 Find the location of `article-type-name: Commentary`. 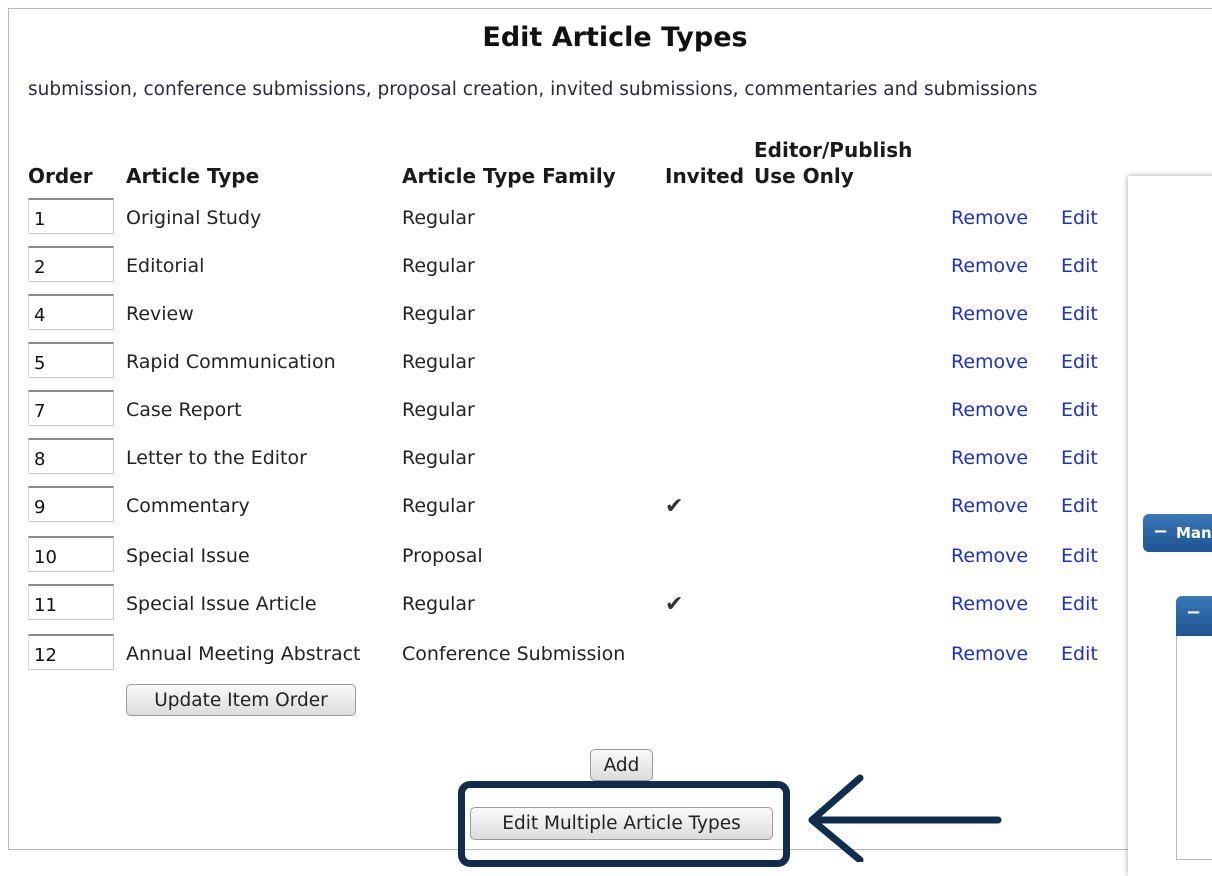

article-type-name: Commentary is located at coordinates (188, 506).